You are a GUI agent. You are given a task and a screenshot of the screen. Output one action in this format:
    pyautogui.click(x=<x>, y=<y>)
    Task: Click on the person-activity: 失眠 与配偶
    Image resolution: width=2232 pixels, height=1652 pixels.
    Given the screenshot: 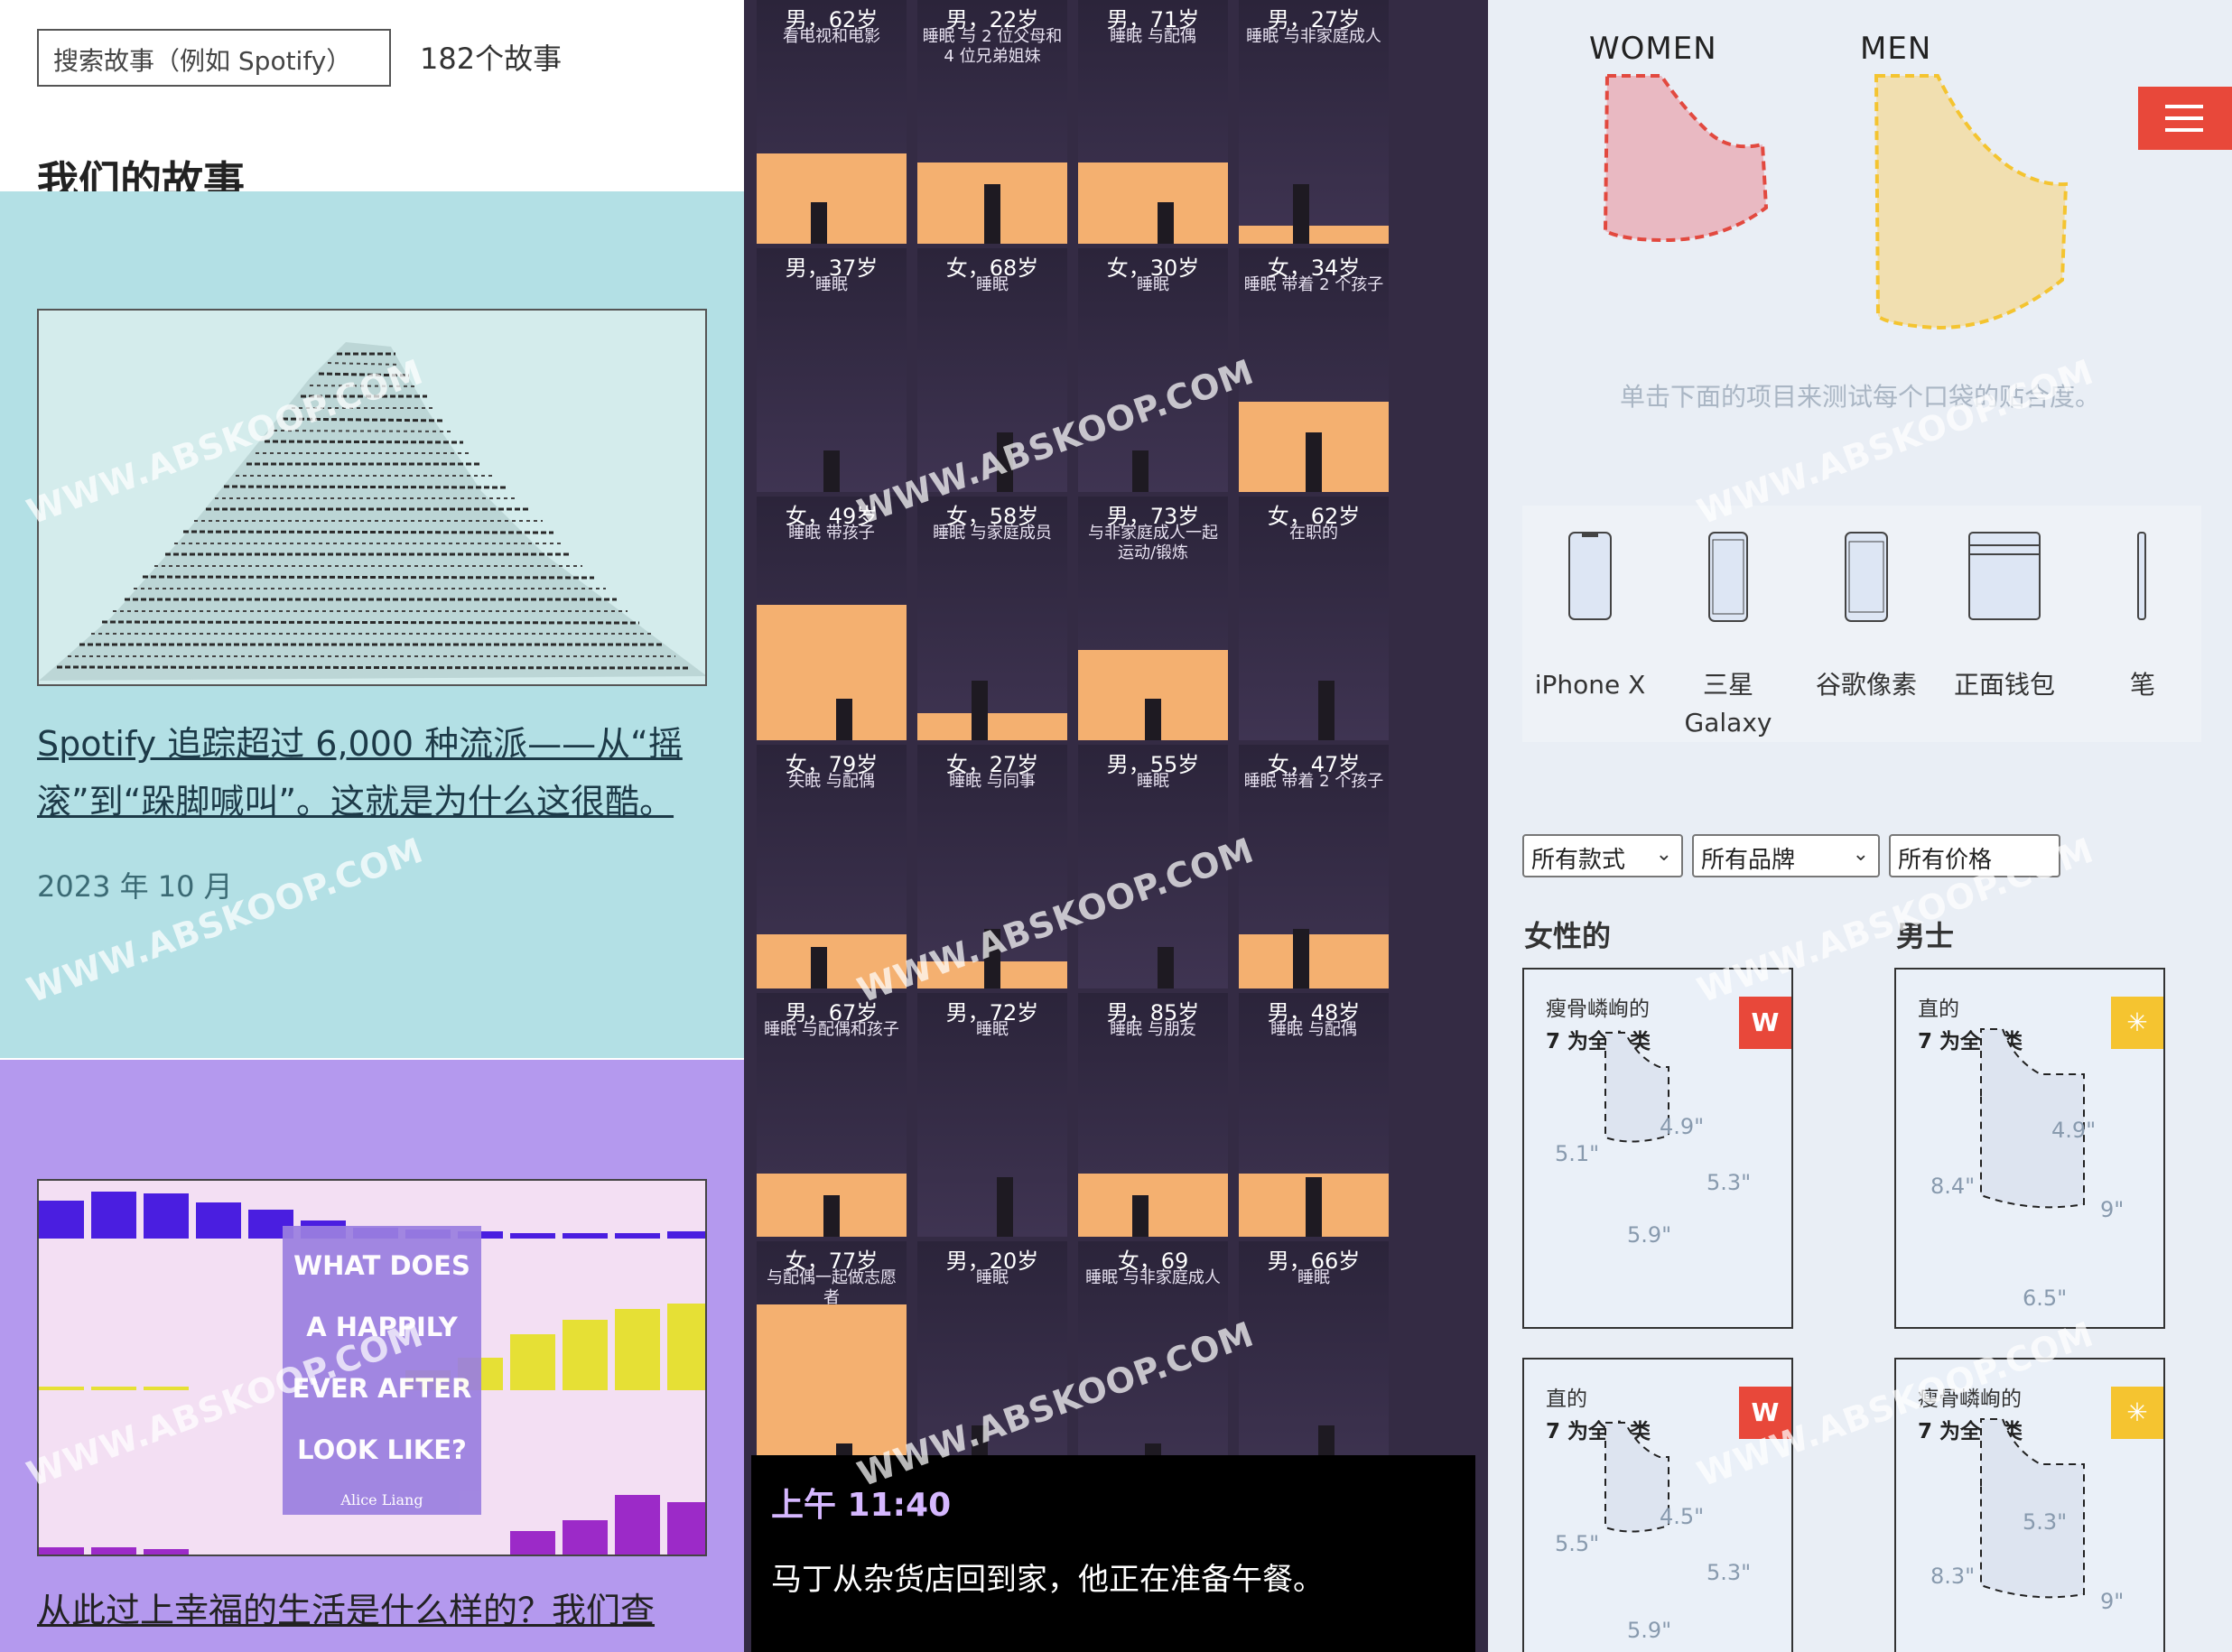 What is the action you would take?
    pyautogui.click(x=831, y=781)
    